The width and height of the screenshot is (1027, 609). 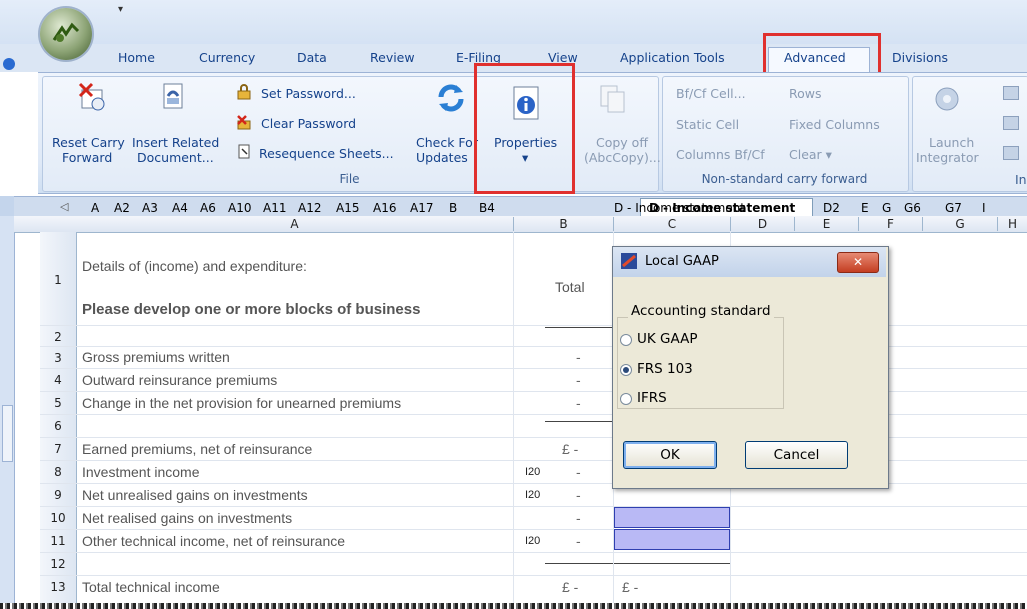 What do you see at coordinates (858, 262) in the screenshot?
I see `close-icon: ✕` at bounding box center [858, 262].